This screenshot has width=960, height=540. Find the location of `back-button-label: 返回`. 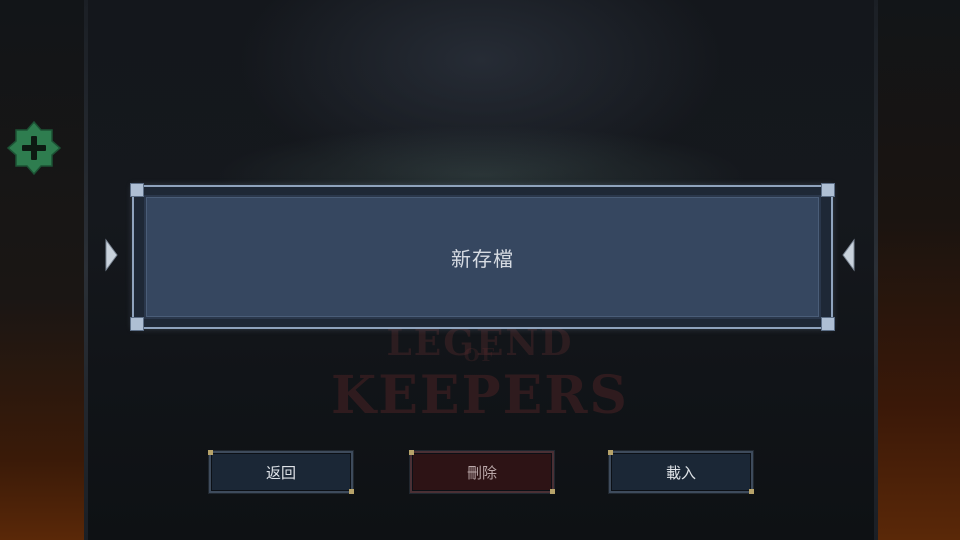

back-button-label: 返回 is located at coordinates (280, 472).